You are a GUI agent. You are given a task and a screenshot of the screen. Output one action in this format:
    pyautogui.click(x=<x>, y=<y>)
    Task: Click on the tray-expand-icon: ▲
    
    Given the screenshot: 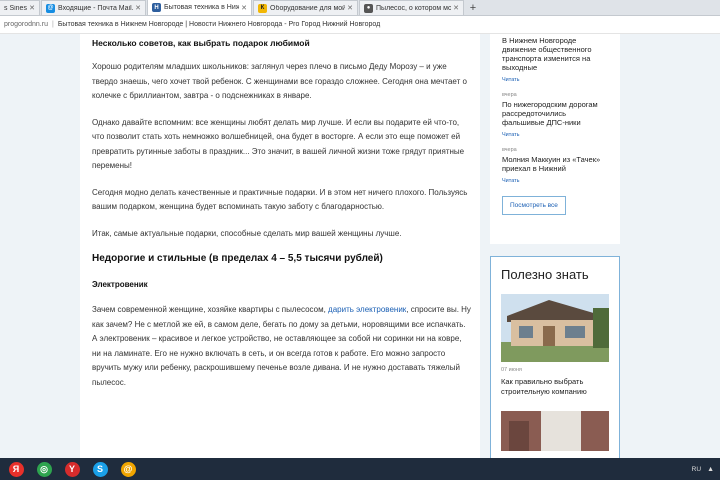 What is the action you would take?
    pyautogui.click(x=710, y=469)
    